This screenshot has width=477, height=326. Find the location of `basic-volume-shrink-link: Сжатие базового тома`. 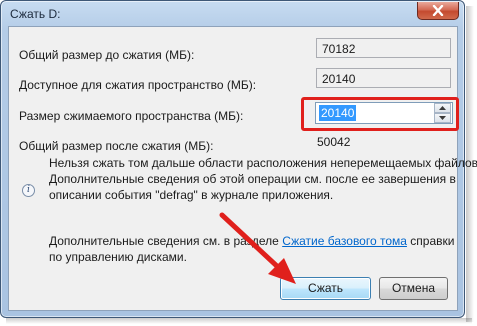

basic-volume-shrink-link: Сжатие базового тома is located at coordinates (344, 241).